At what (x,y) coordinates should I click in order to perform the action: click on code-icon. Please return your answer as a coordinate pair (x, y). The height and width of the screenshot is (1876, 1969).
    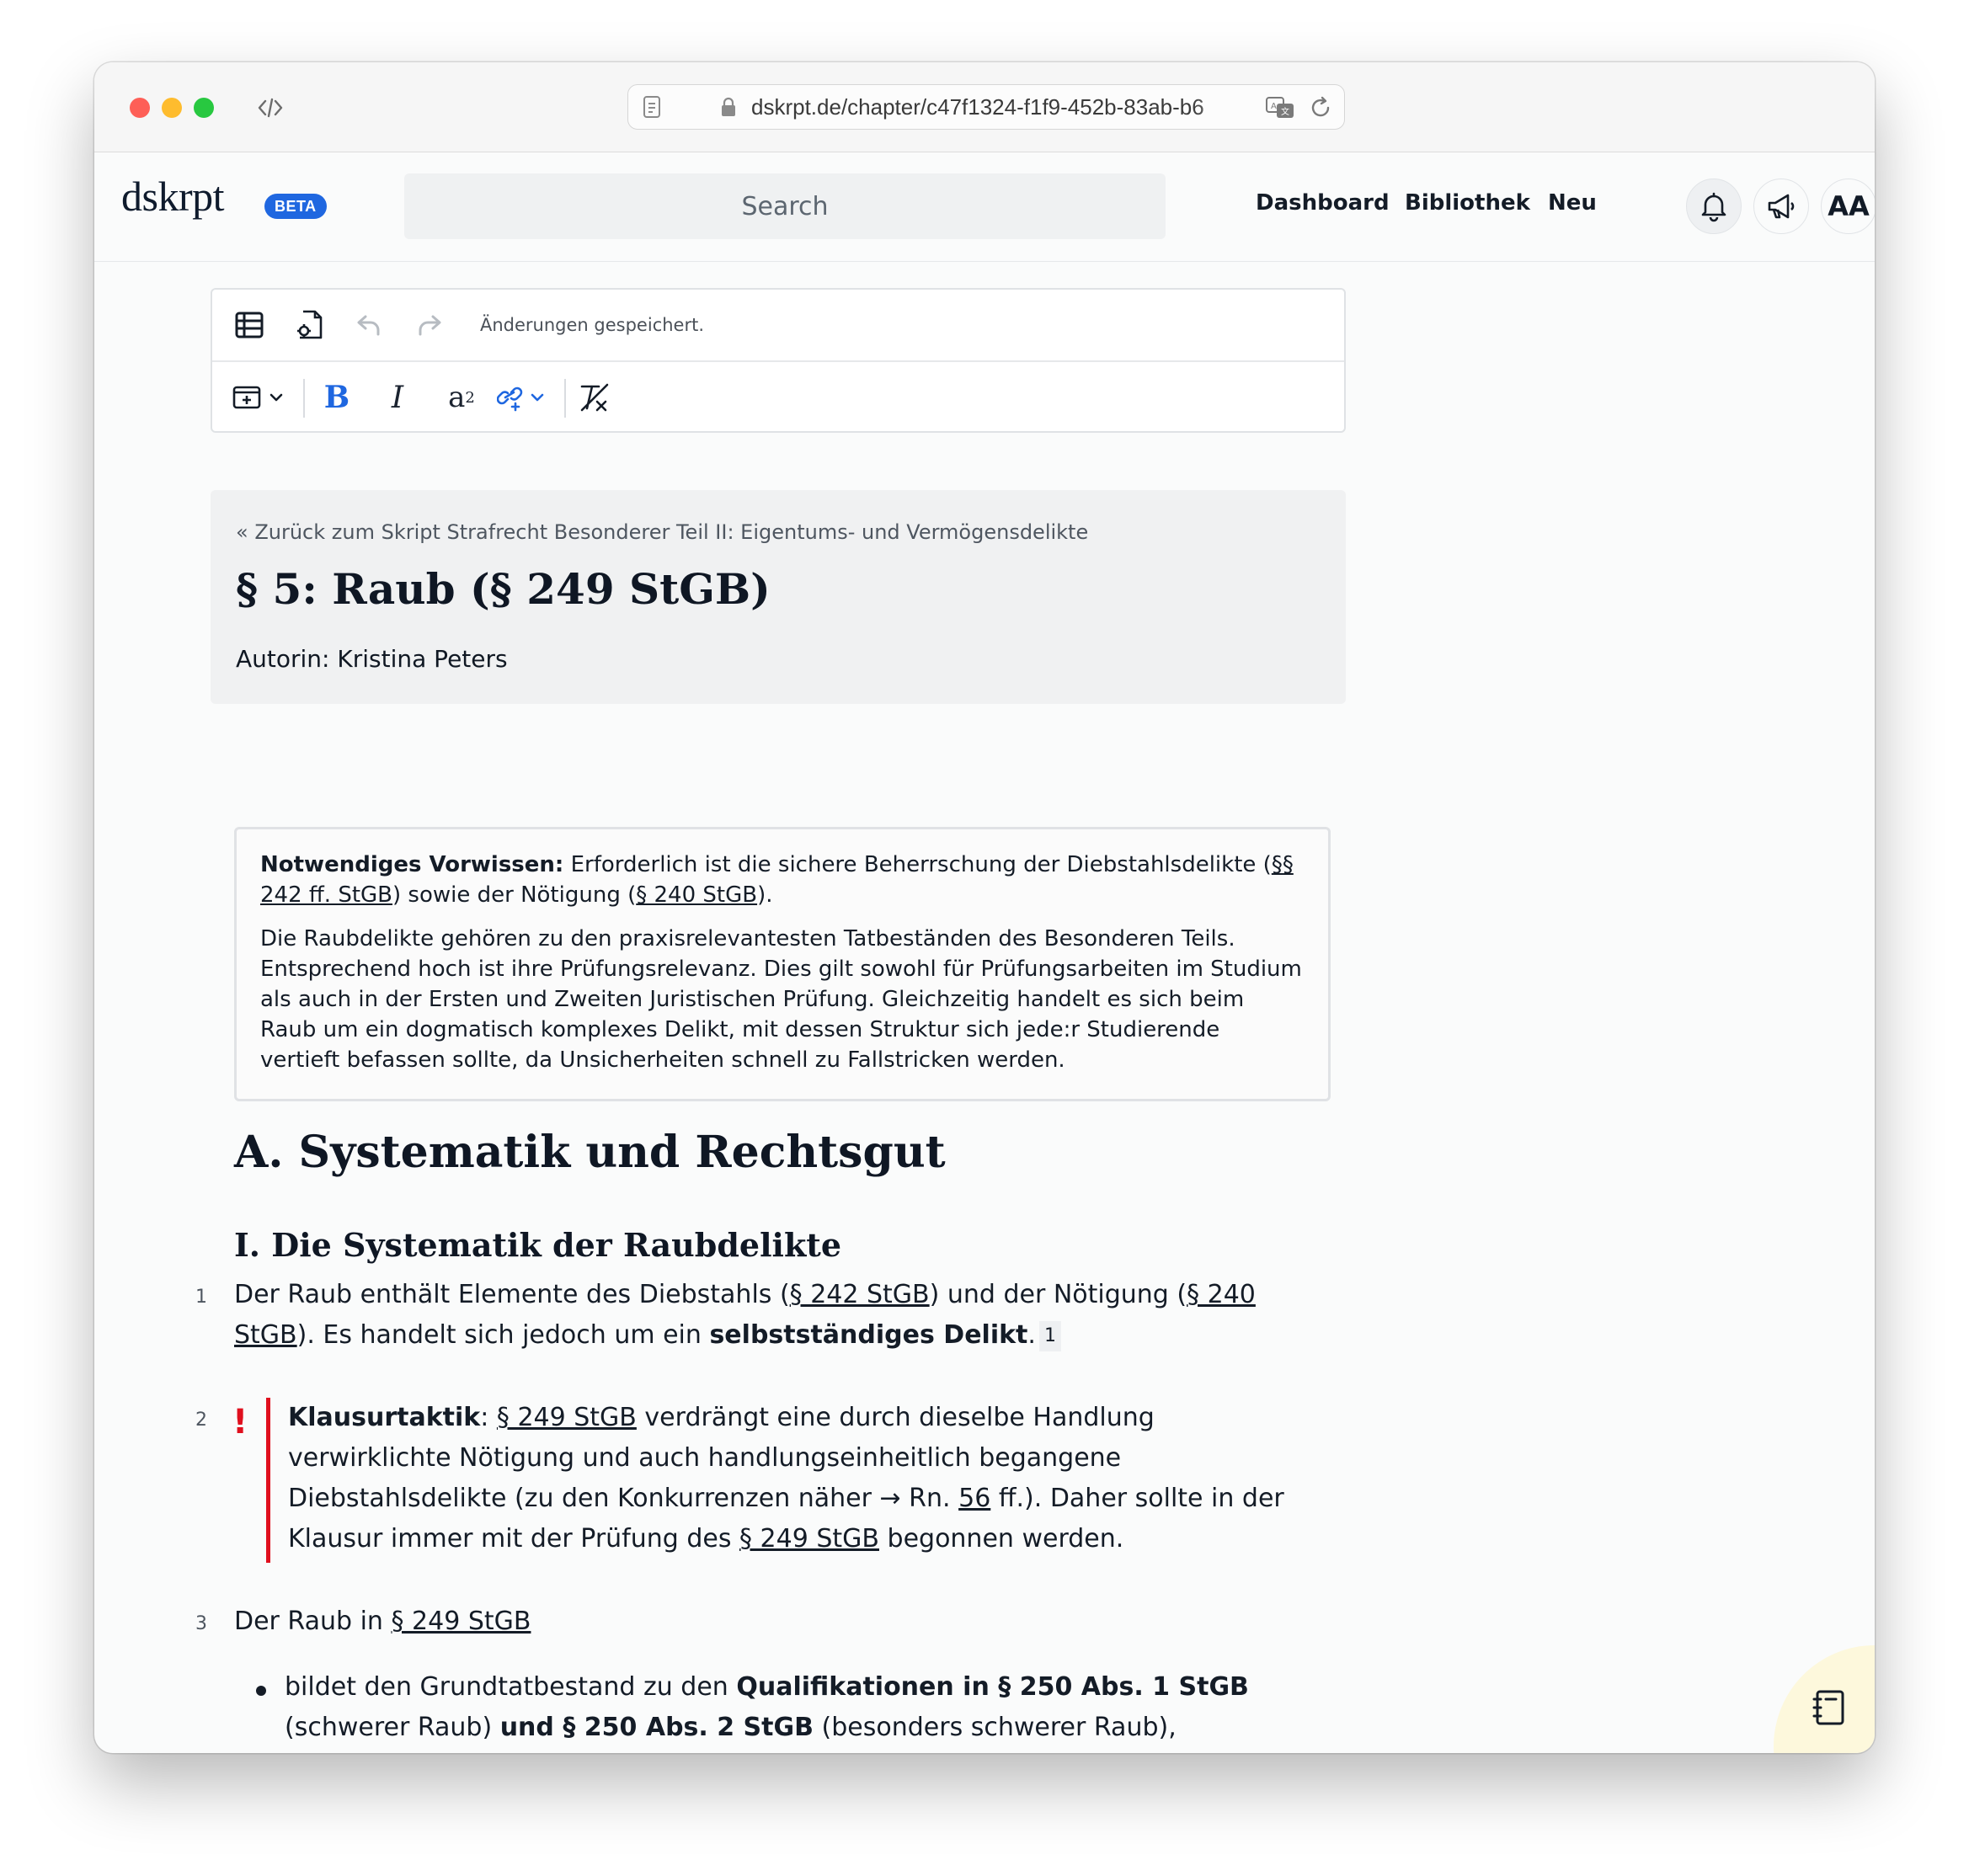
    Looking at the image, I should click on (271, 108).